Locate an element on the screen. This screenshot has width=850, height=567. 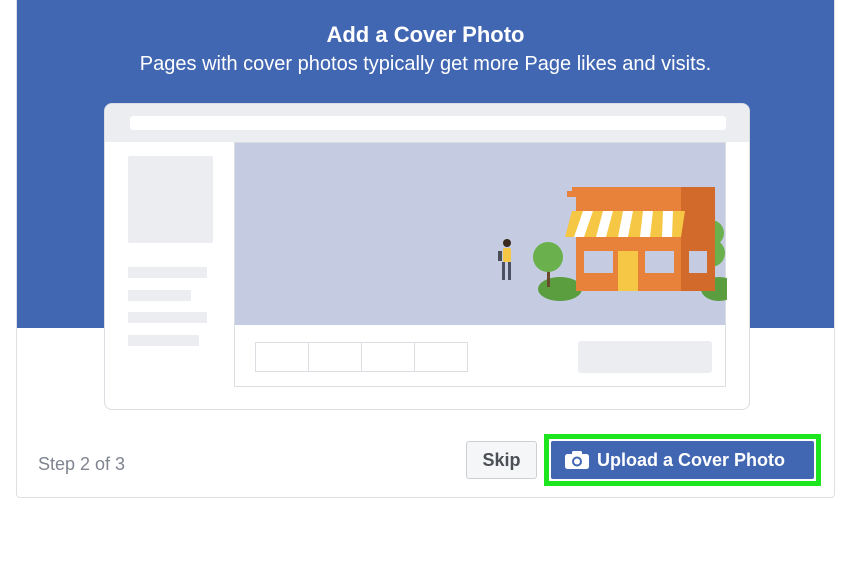
skip-button: Skip is located at coordinates (501, 460).